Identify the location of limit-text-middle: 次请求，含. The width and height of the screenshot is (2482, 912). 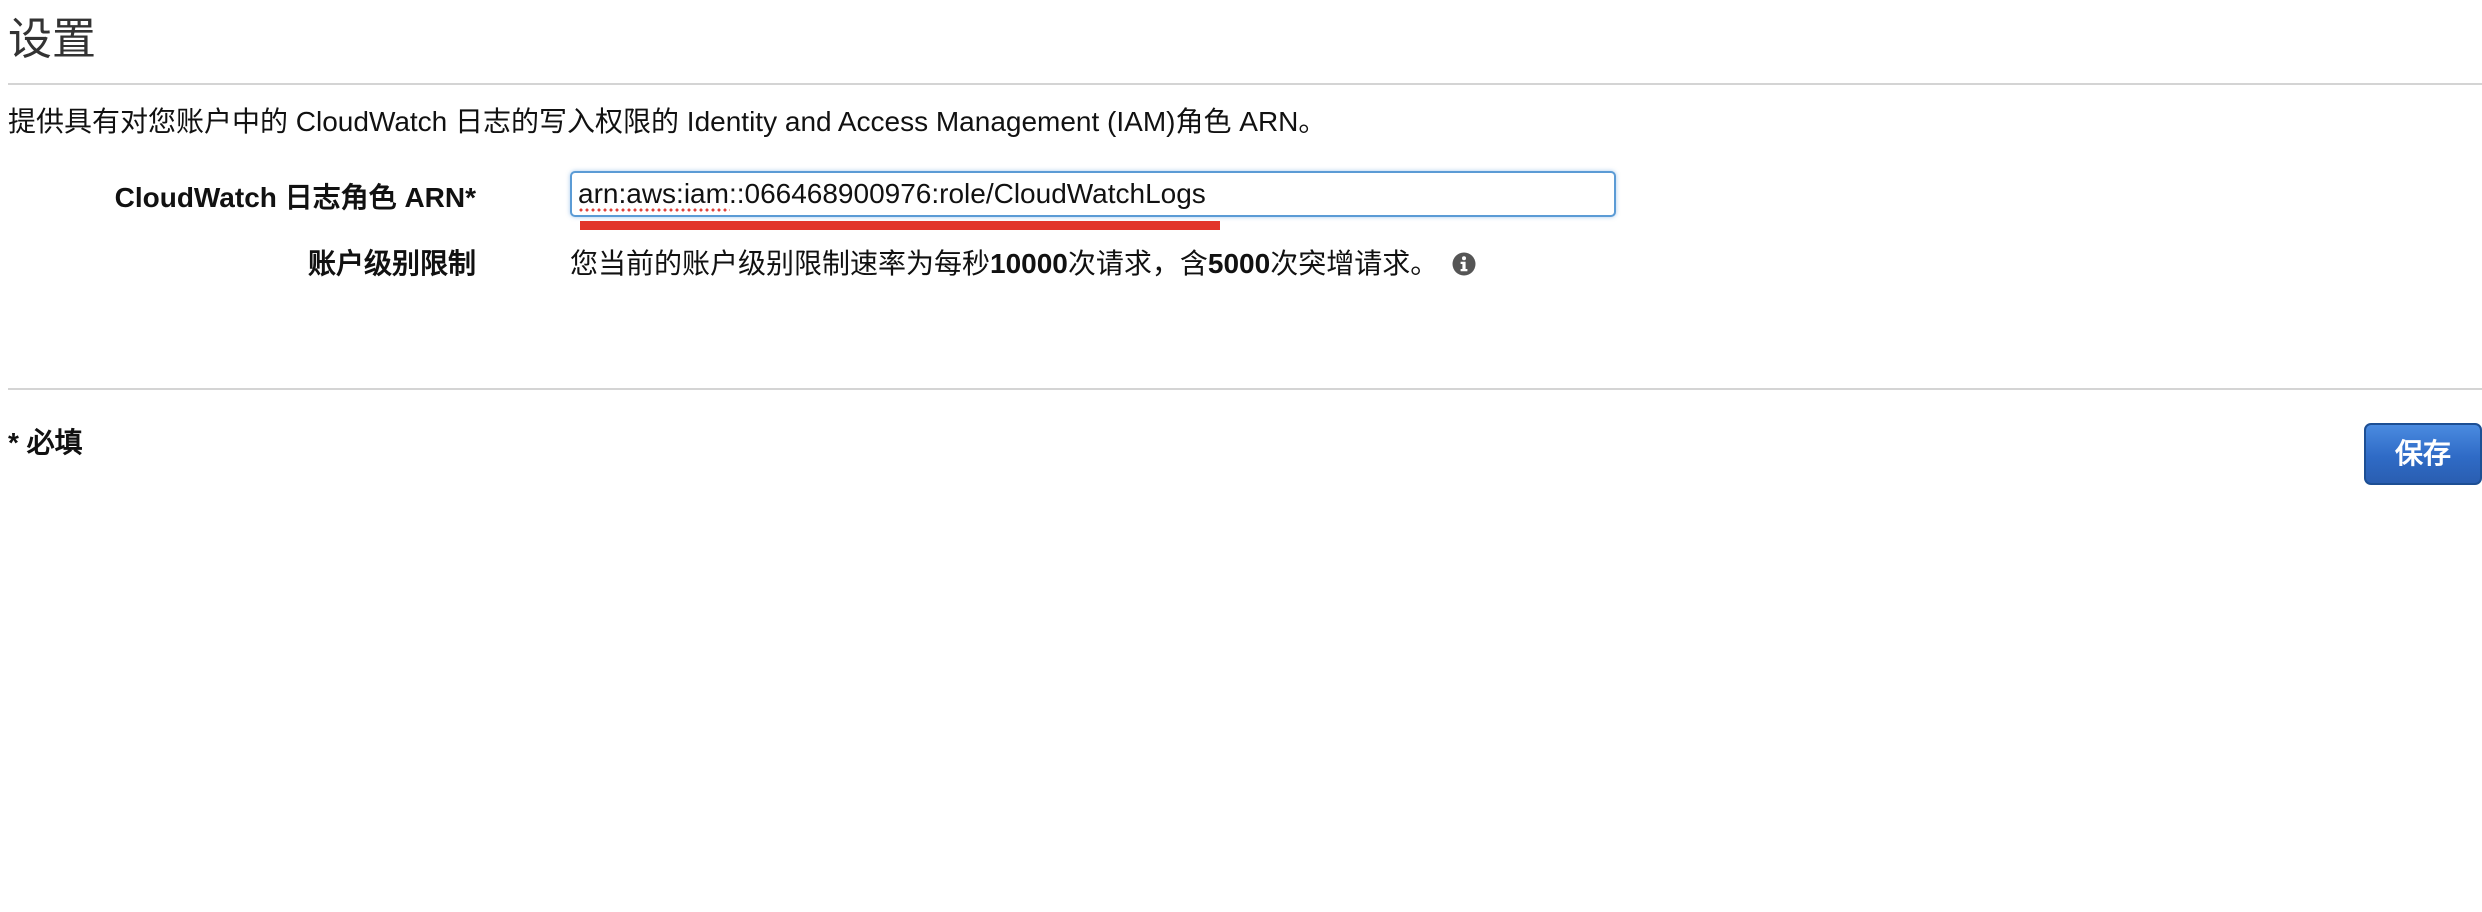
(1137, 263).